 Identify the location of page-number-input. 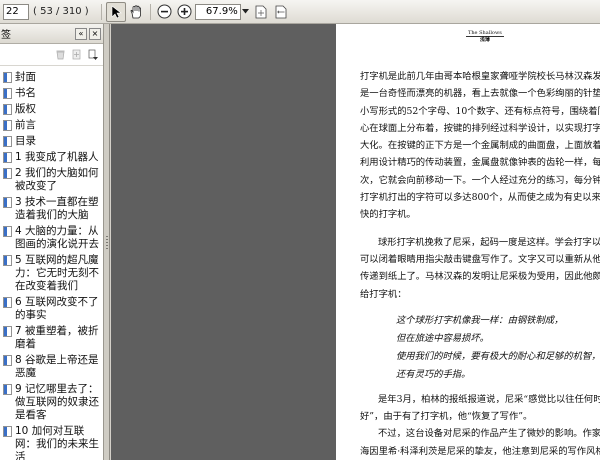
(16, 11).